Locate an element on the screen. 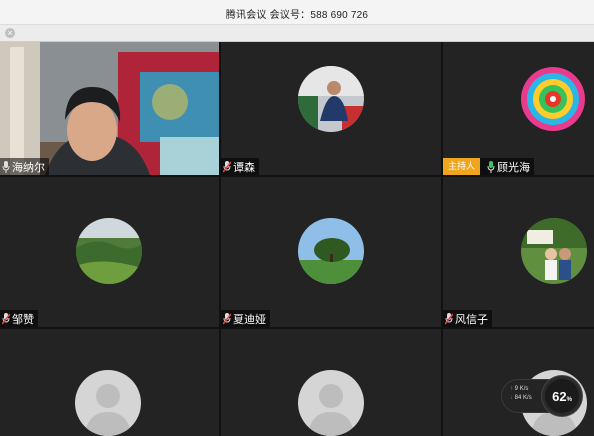  participant-name: 夏迪娅 is located at coordinates (249, 319).